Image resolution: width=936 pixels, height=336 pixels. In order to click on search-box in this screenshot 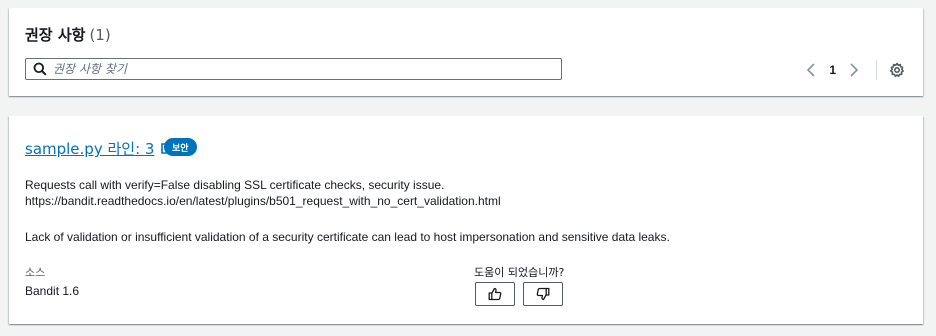, I will do `click(293, 69)`.